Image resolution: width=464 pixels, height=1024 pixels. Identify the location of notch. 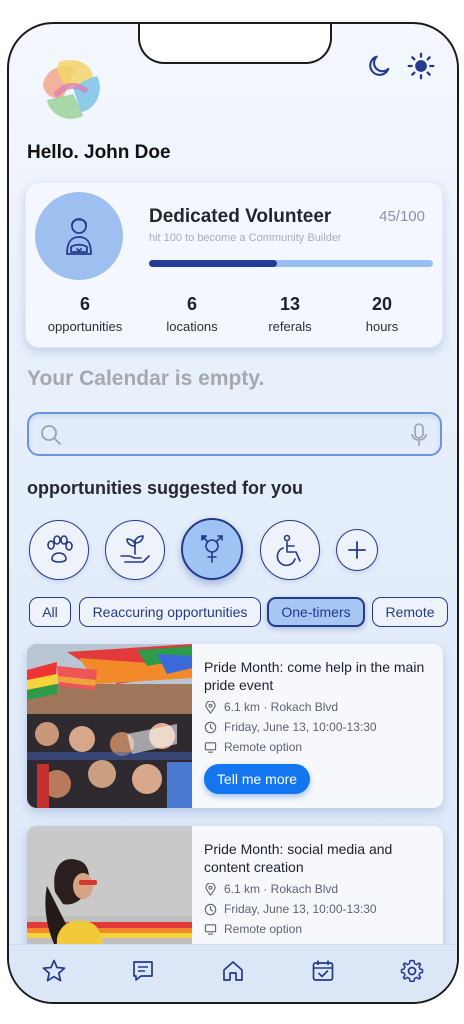
(235, 44).